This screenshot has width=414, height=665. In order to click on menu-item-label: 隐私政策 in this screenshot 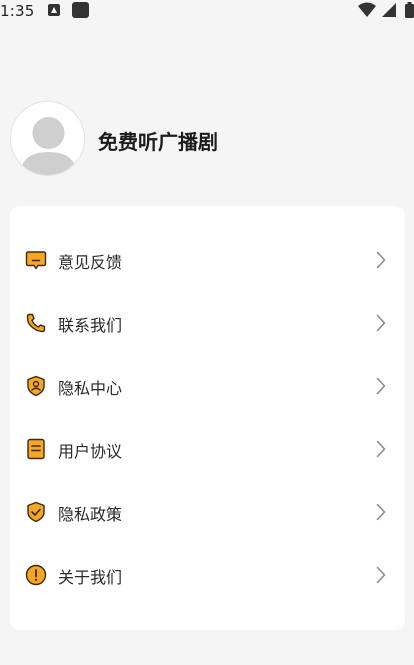, I will do `click(90, 514)`.